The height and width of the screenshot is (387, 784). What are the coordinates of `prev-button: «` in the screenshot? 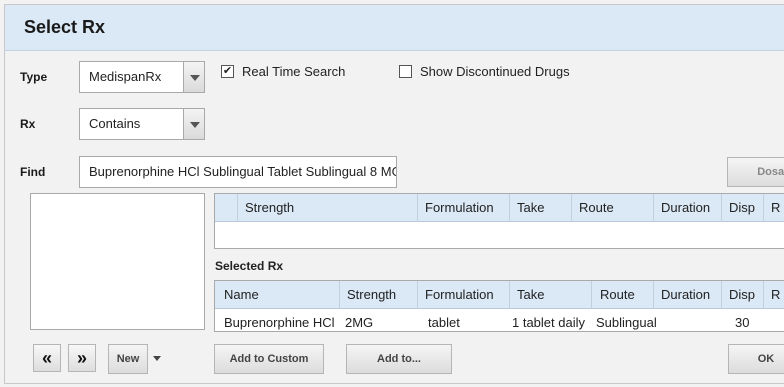 It's located at (47, 358).